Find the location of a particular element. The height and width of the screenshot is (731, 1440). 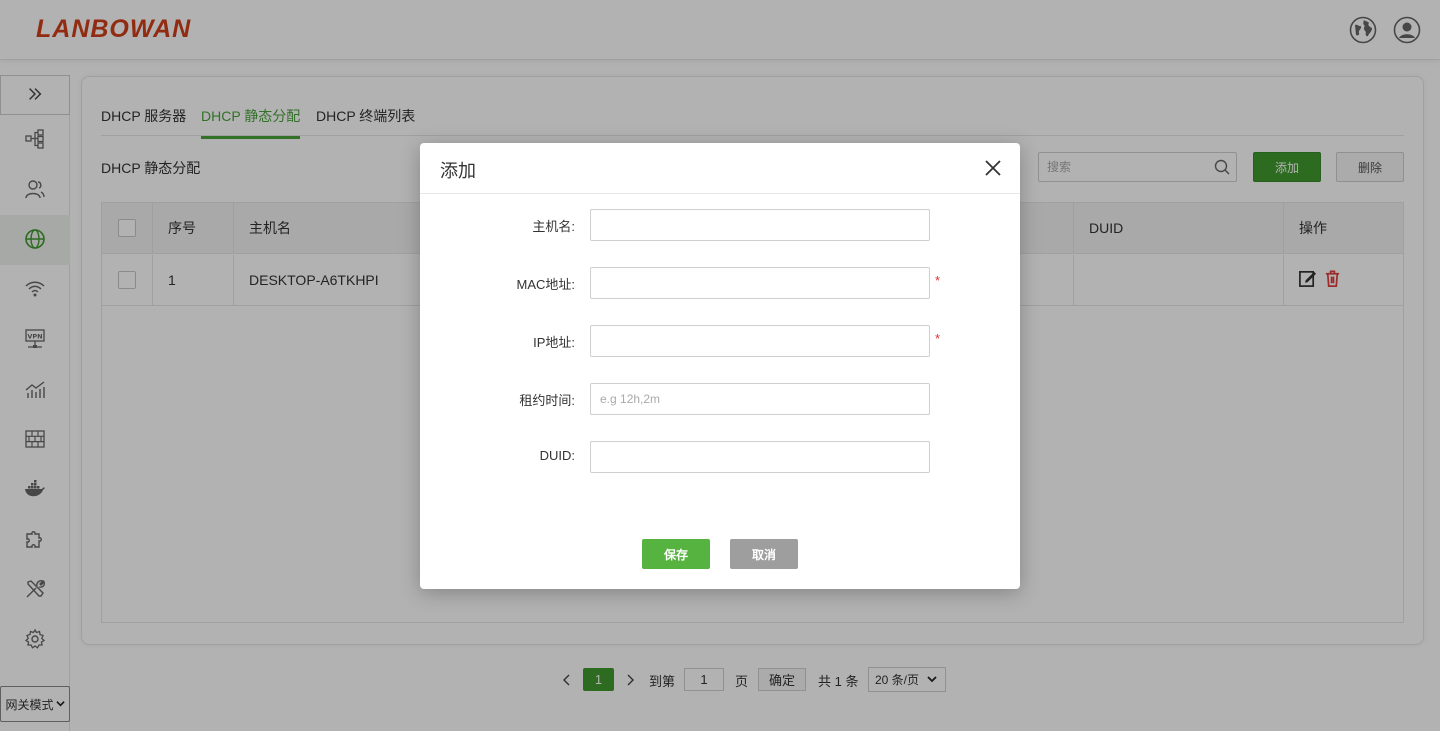

ip-label: IP地址: is located at coordinates (554, 342).